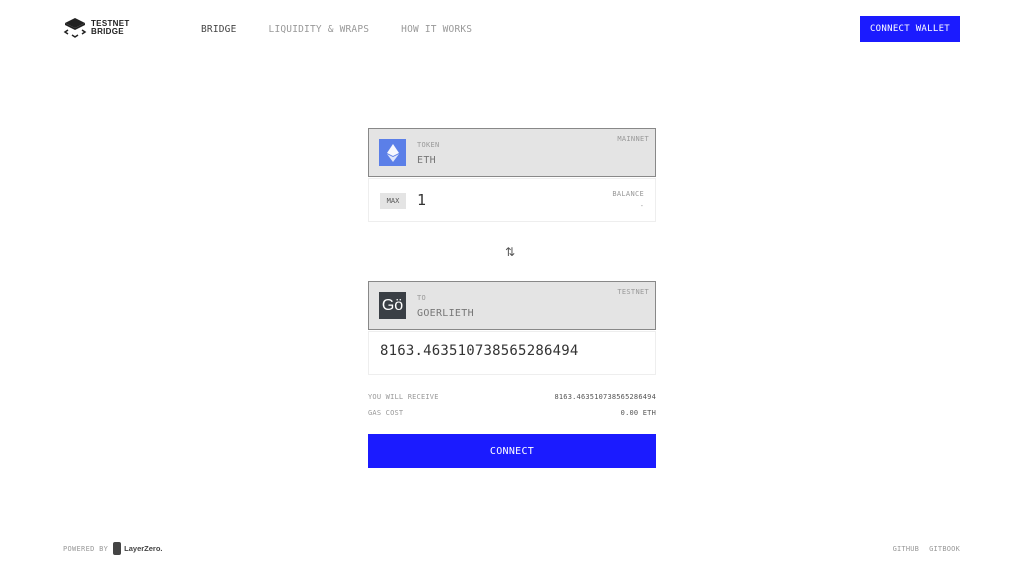  Describe the element at coordinates (403, 397) in the screenshot. I see `receive-label: YOU WILL RECEIVE` at that location.